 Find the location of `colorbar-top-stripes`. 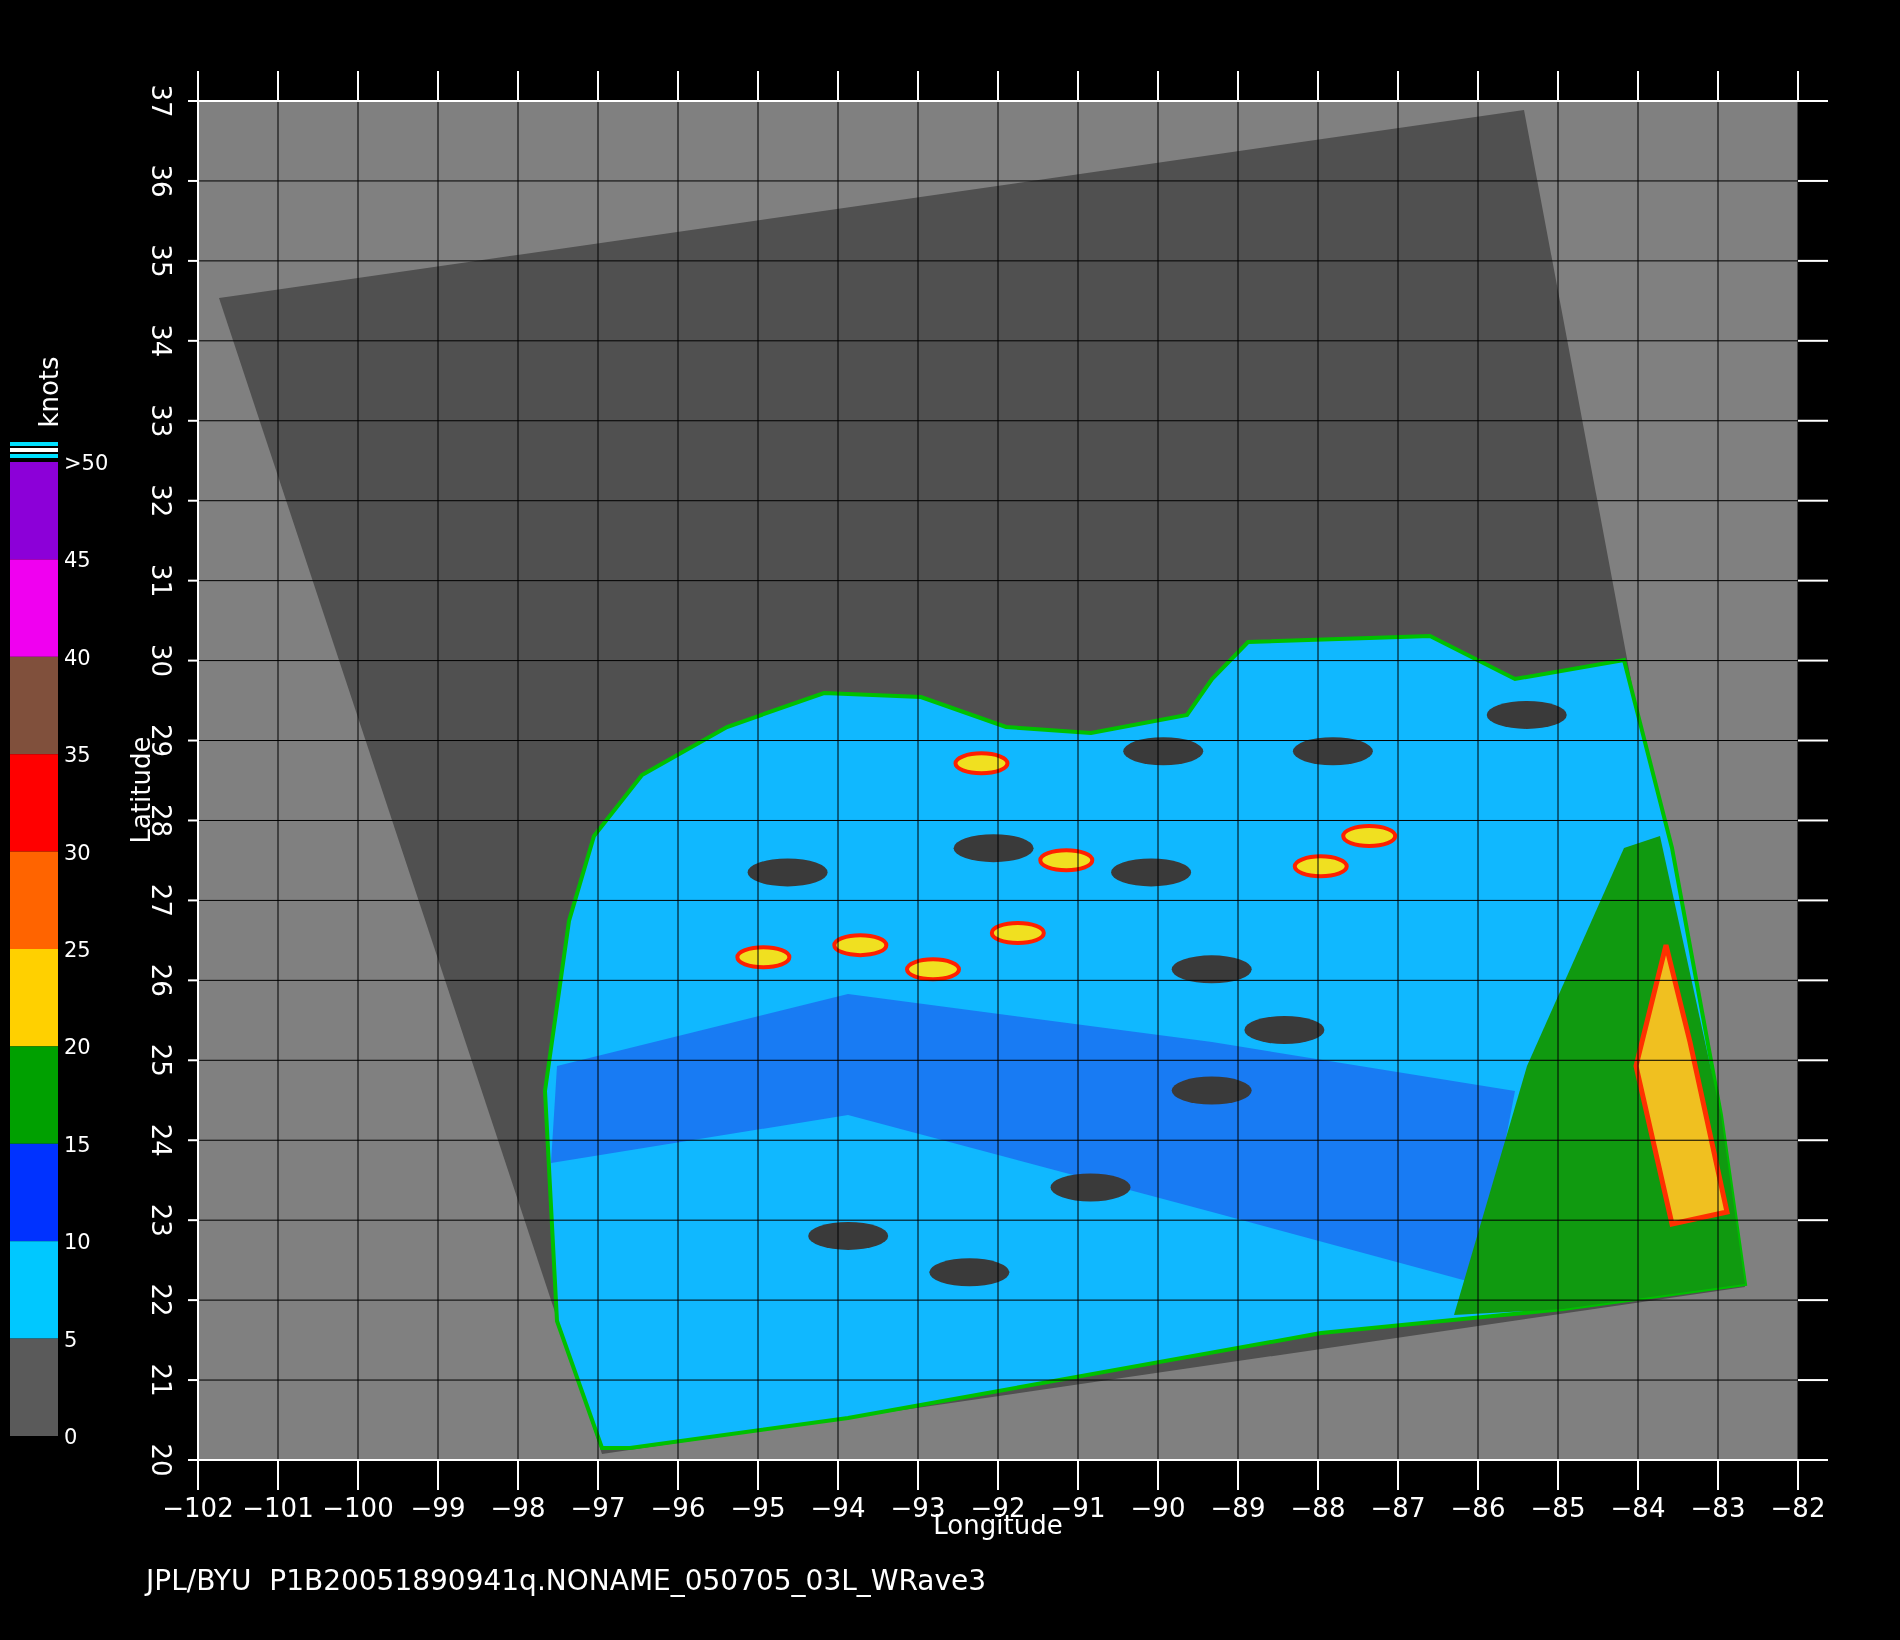

colorbar-top-stripes is located at coordinates (34, 450).